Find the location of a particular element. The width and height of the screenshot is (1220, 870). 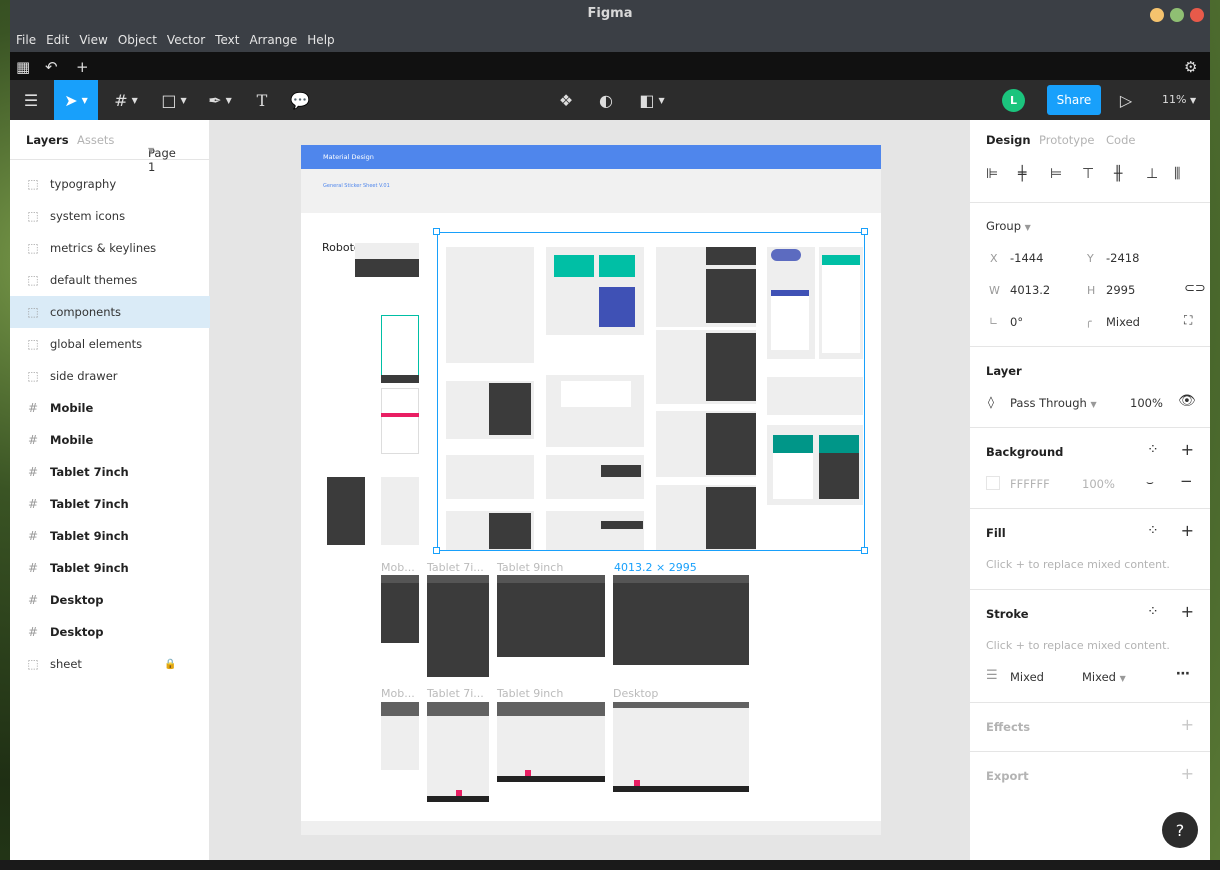

align-right-icon: ⊨ is located at coordinates (1056, 174).